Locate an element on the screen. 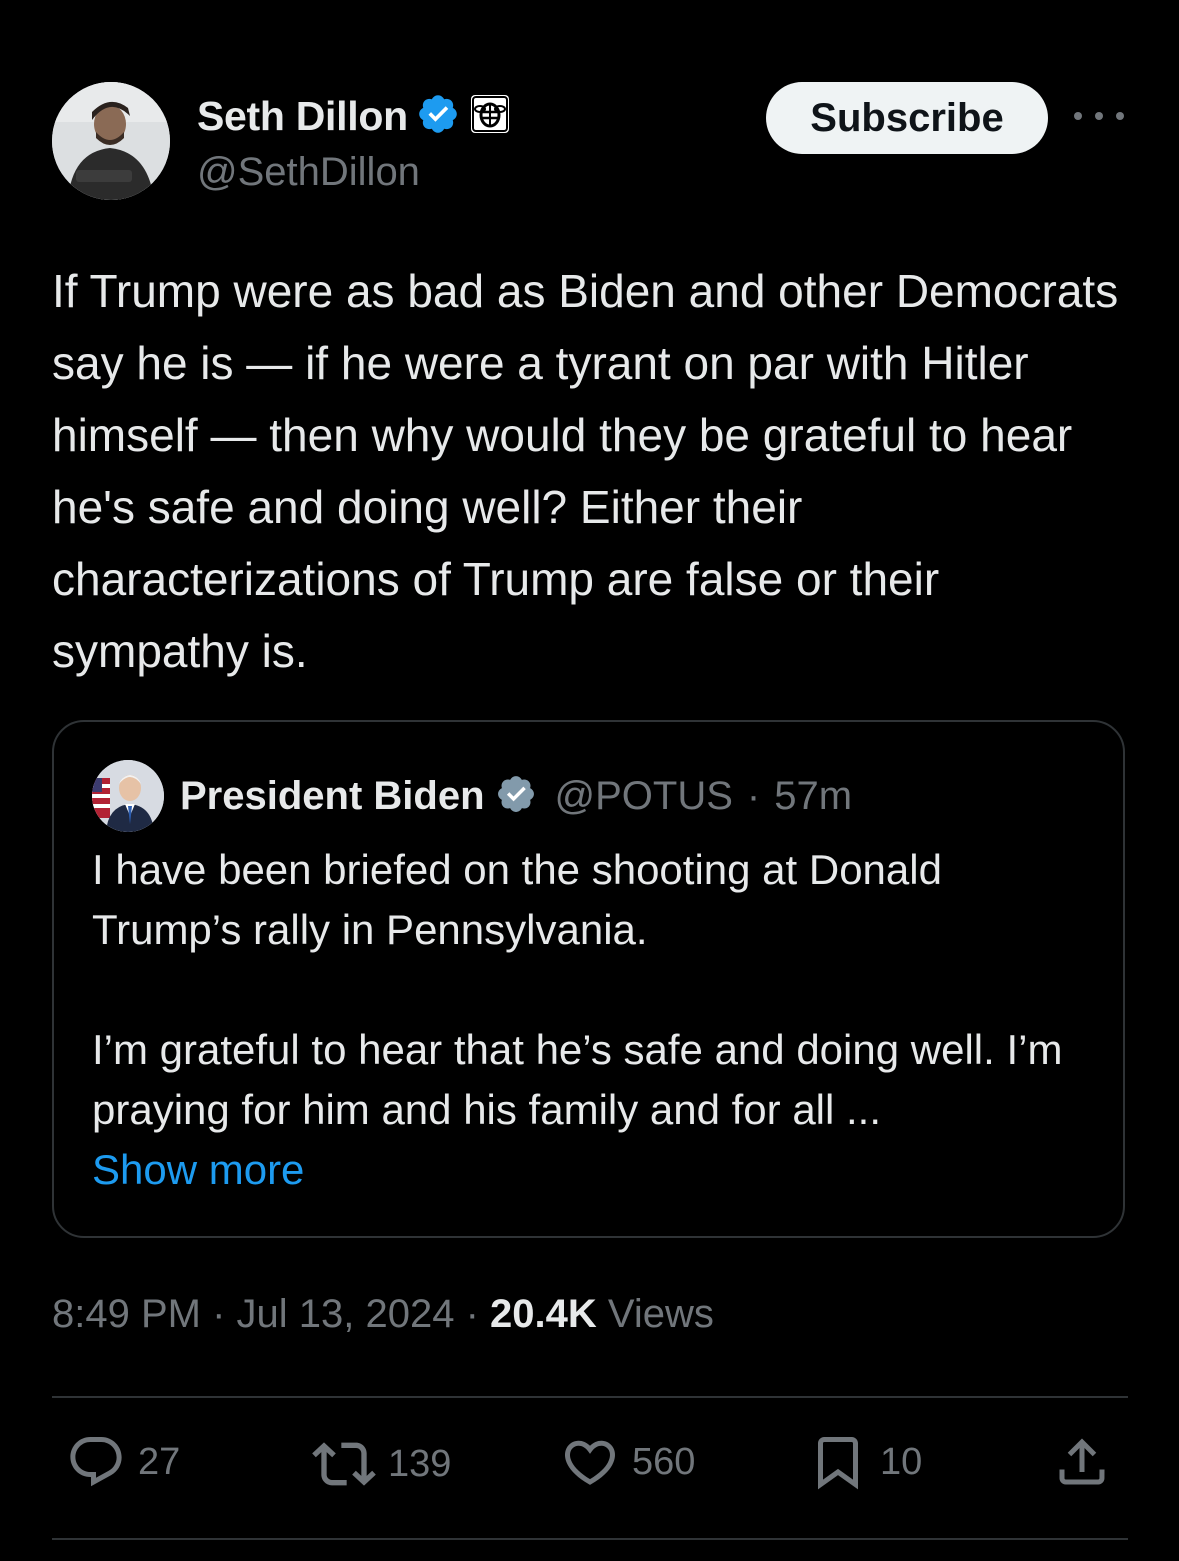  more-options-icon is located at coordinates (1099, 116).